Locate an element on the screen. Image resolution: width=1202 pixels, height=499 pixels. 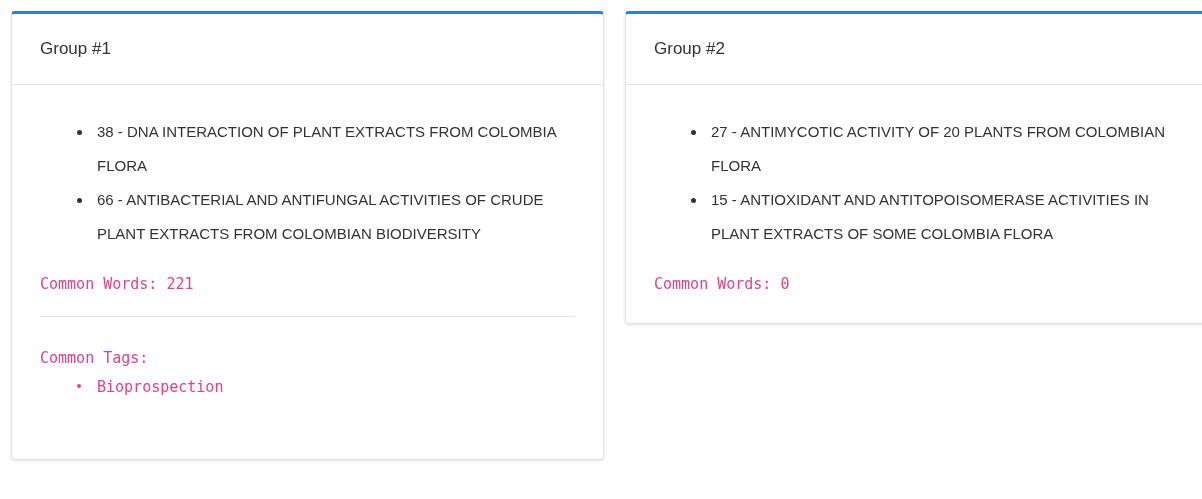
card-title: Group #2 is located at coordinates (689, 49).